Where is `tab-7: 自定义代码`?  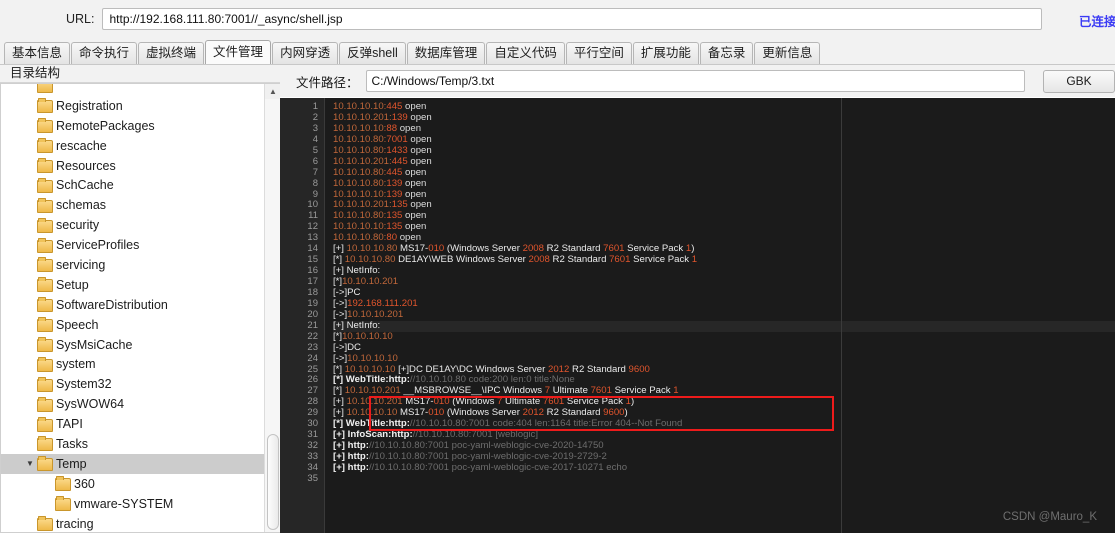
tab-7: 自定义代码 is located at coordinates (525, 53).